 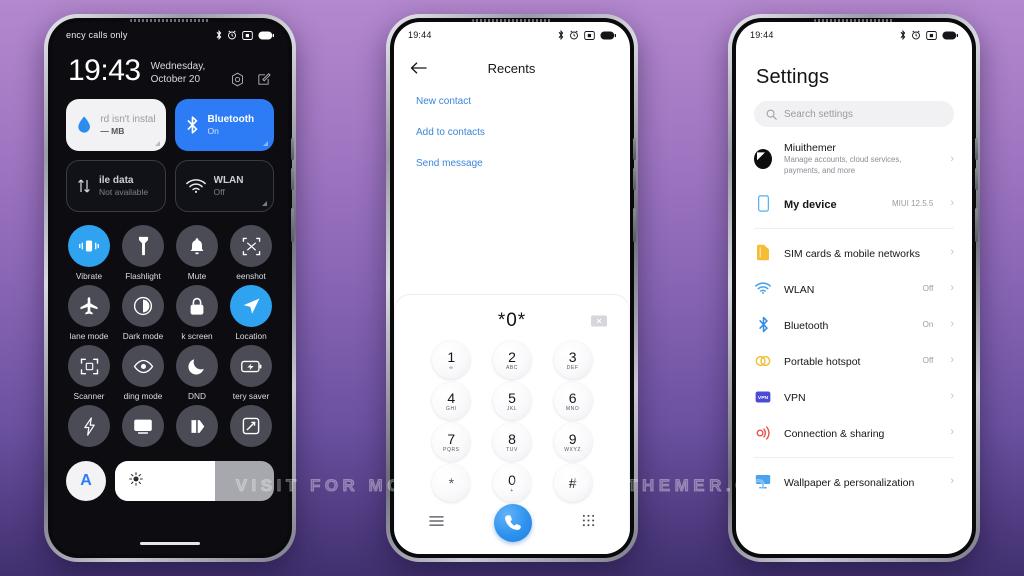 I want to click on qs-tile-scanner: Scanner, so click(x=89, y=373).